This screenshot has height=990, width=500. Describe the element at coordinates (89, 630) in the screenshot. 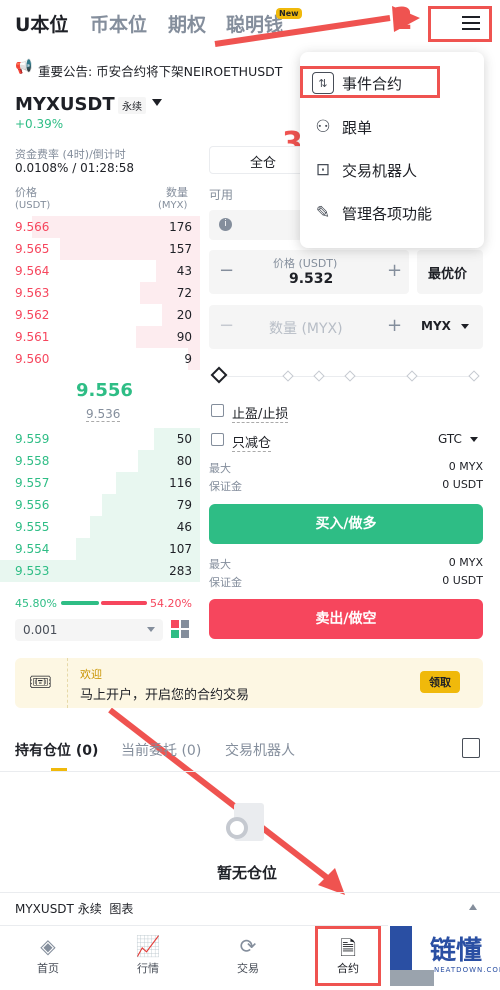

I see `precision-select: 0.001` at that location.